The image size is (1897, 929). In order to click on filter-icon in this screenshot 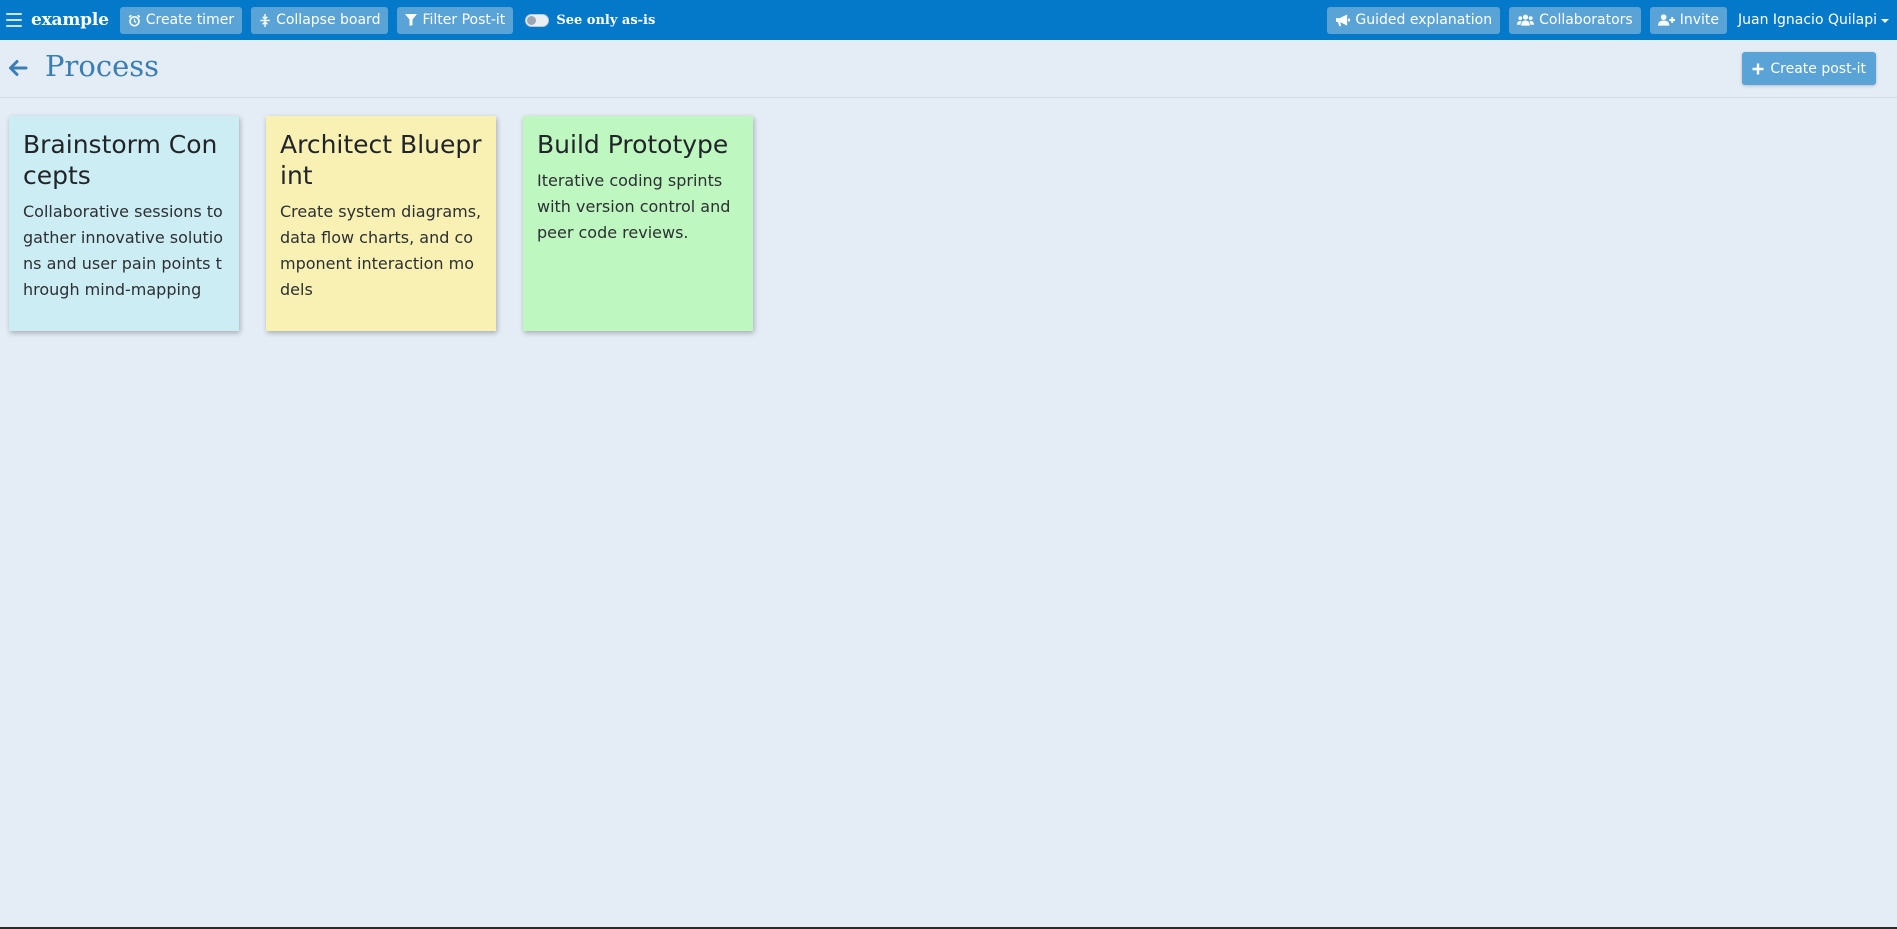, I will do `click(411, 20)`.